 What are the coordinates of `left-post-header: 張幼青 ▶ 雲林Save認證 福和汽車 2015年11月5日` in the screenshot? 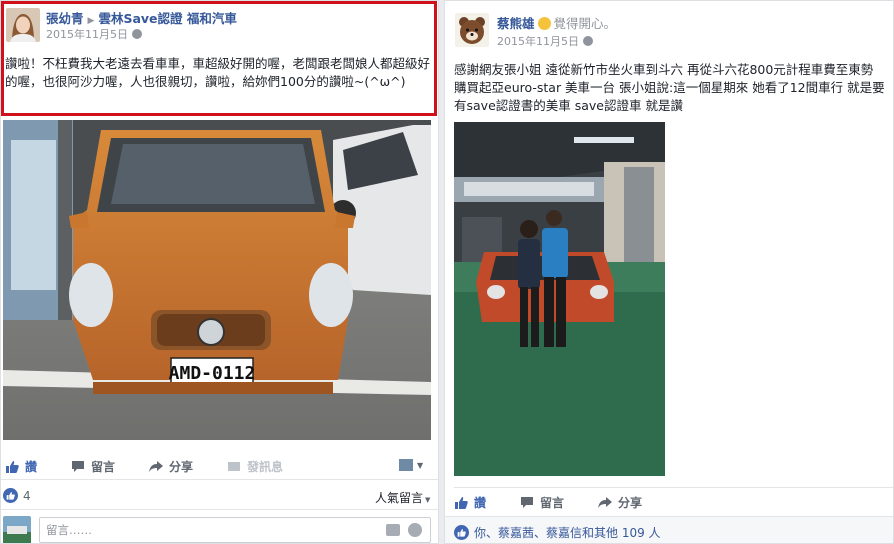 It's located at (219, 23).